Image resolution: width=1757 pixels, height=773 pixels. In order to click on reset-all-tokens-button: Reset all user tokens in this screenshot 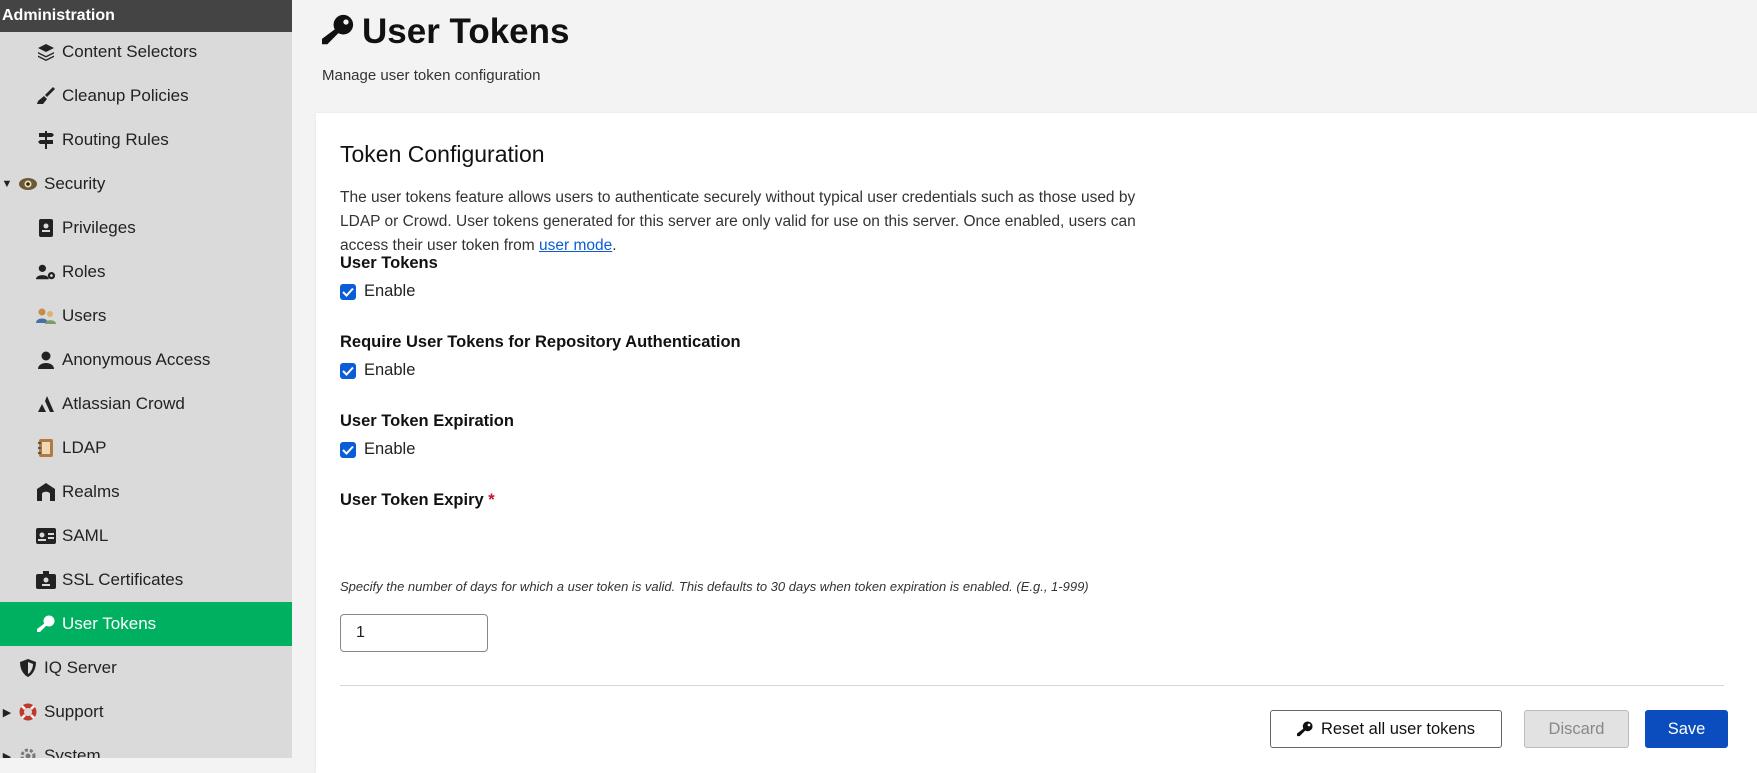, I will do `click(1386, 729)`.